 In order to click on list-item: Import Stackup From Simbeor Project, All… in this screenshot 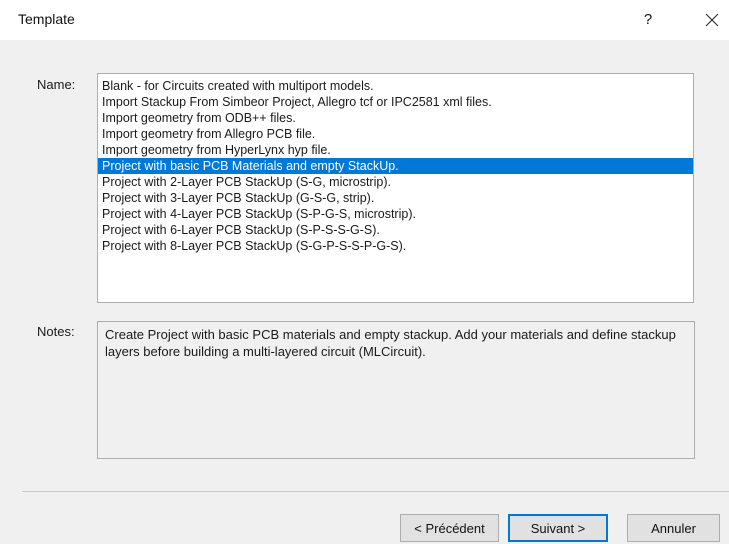, I will do `click(395, 102)`.